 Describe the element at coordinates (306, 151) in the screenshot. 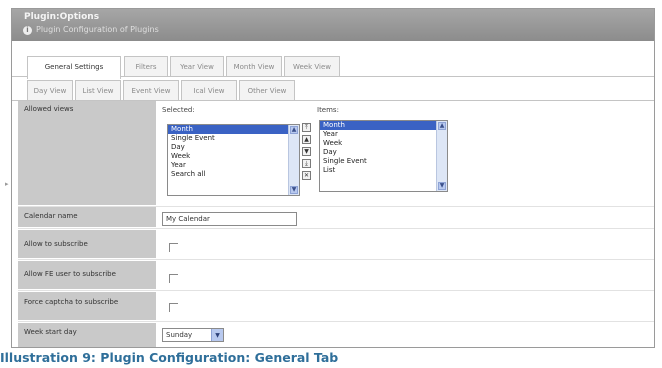

I see `move-down-button: ▼` at that location.